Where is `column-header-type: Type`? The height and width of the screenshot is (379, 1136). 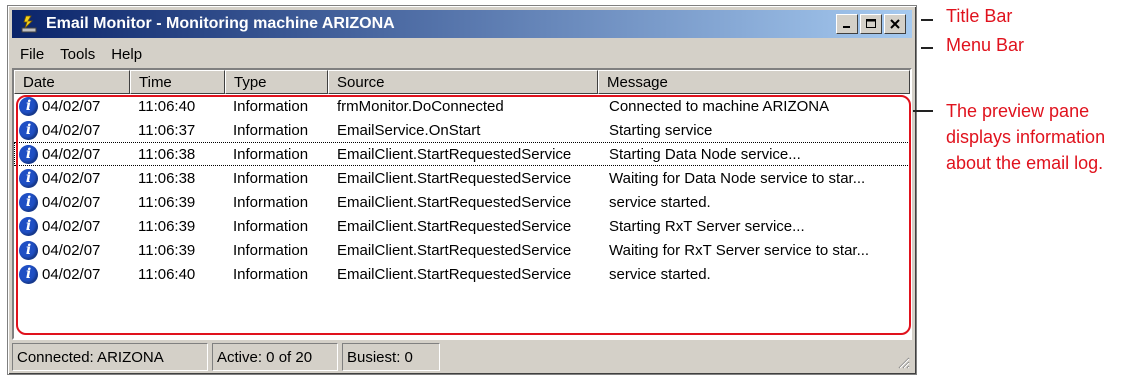
column-header-type: Type is located at coordinates (276, 82).